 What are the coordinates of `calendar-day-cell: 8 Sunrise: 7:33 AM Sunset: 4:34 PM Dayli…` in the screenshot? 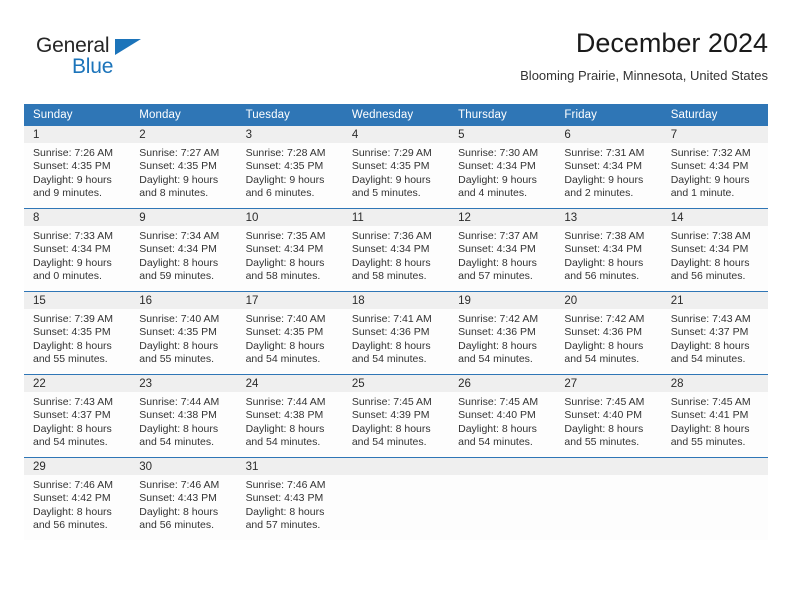 It's located at (77, 250).